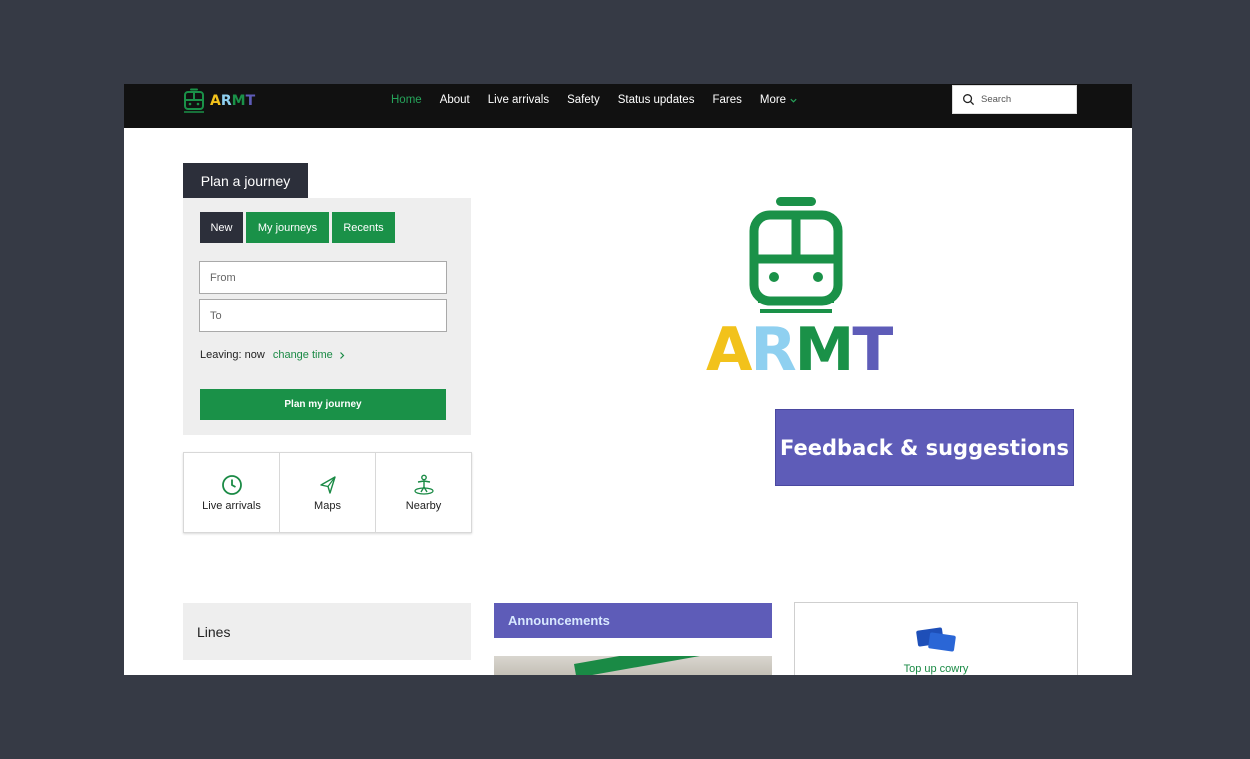 The width and height of the screenshot is (1250, 759). Describe the element at coordinates (969, 100) in the screenshot. I see `search-icon` at that location.